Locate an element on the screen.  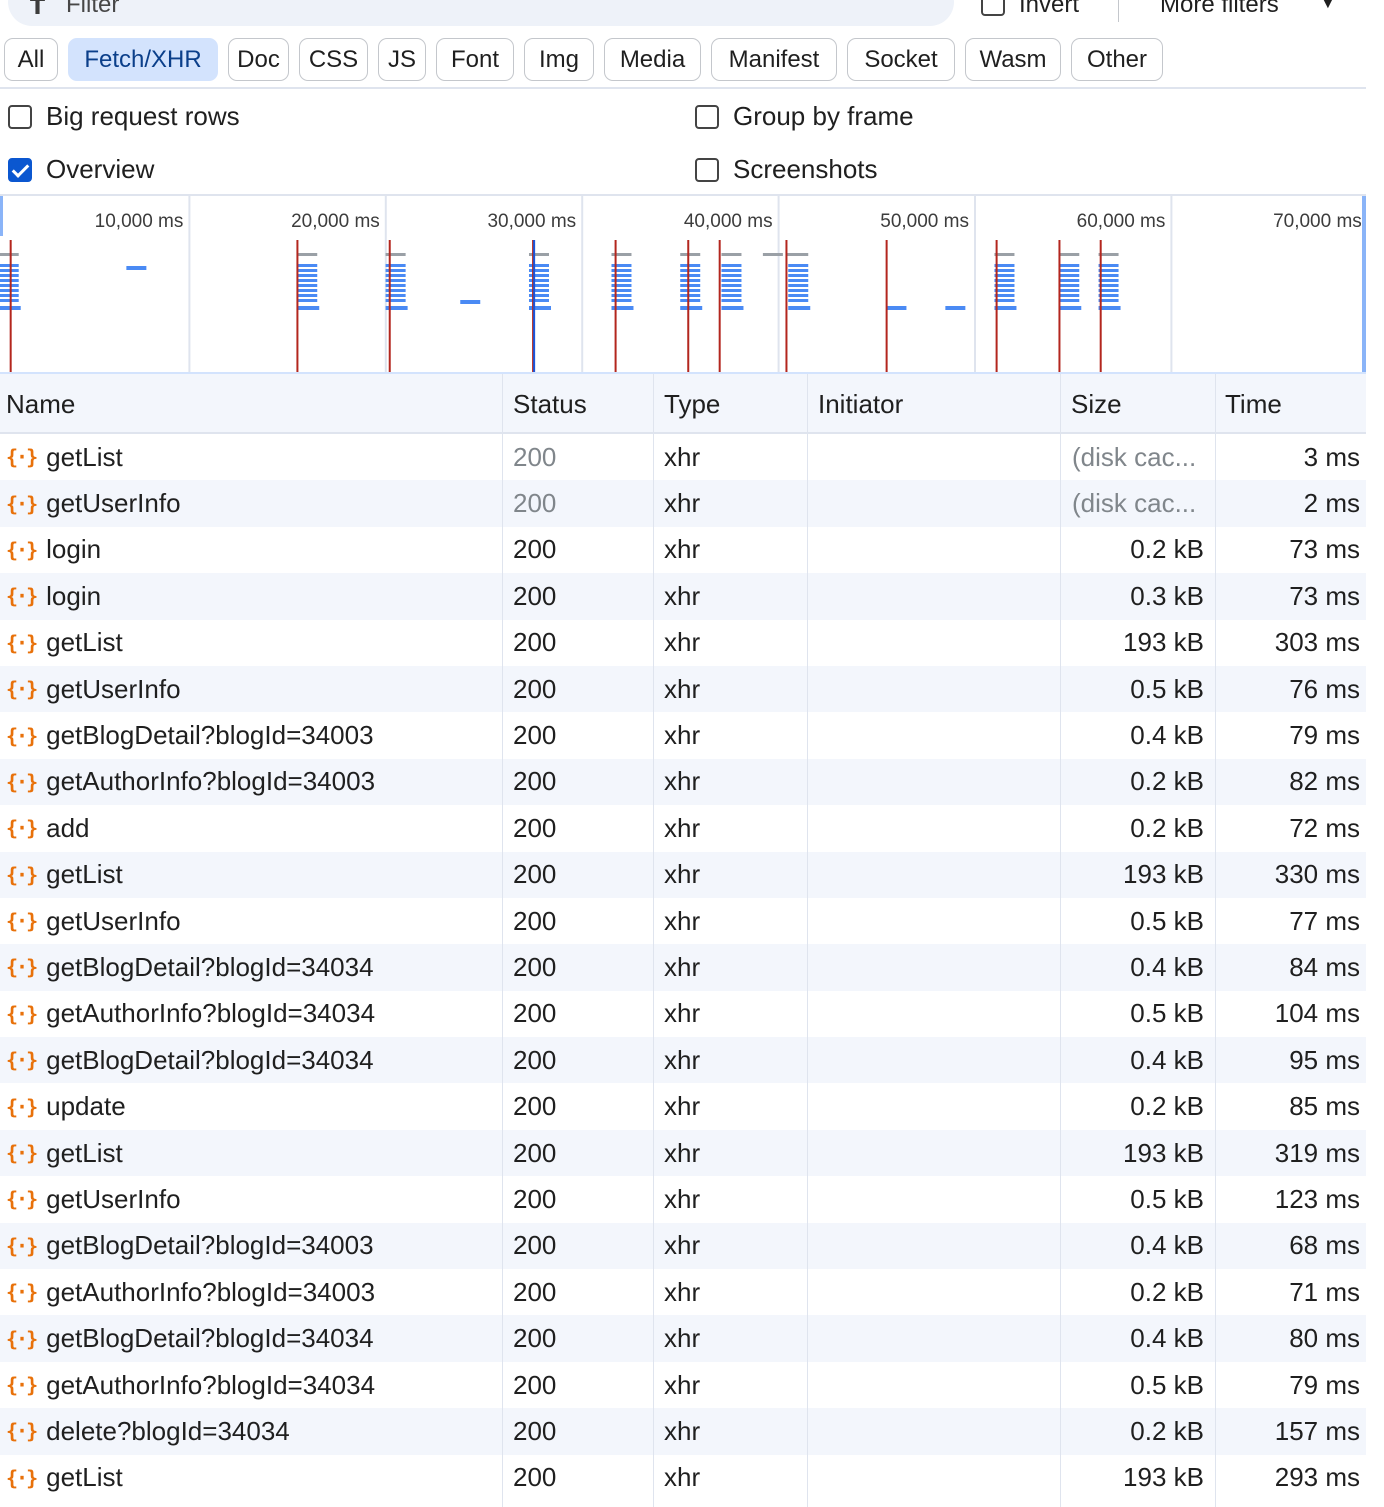
filter-chip-media: Media is located at coordinates (652, 59).